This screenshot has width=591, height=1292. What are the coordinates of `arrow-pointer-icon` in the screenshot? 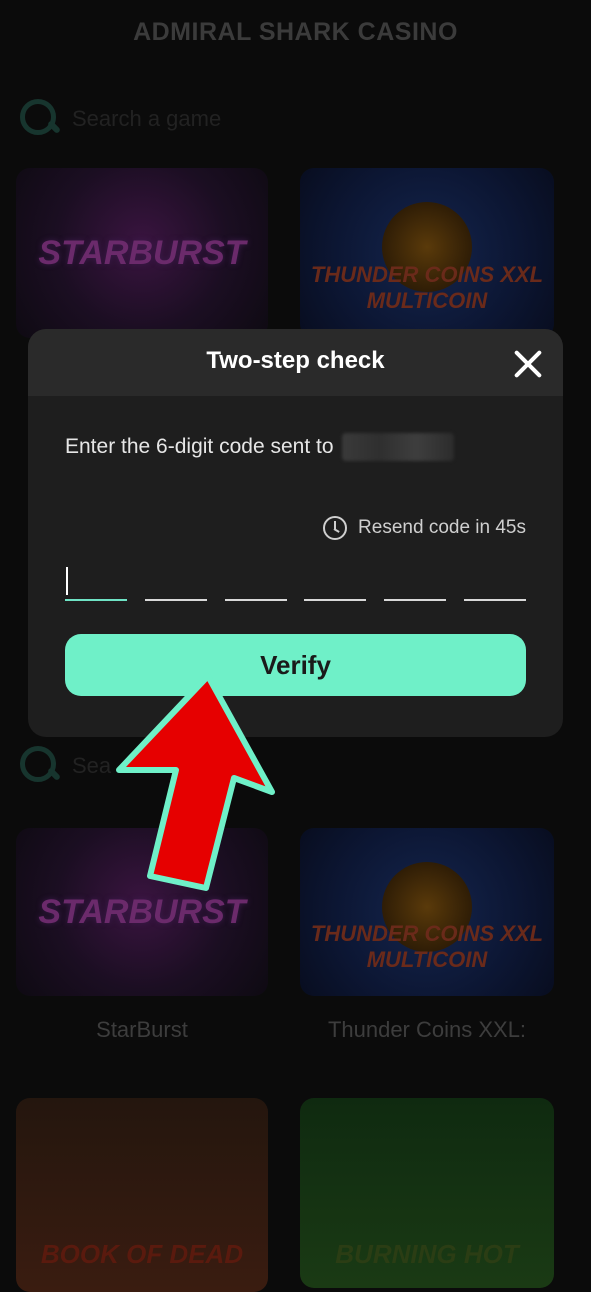 It's located at (195, 782).